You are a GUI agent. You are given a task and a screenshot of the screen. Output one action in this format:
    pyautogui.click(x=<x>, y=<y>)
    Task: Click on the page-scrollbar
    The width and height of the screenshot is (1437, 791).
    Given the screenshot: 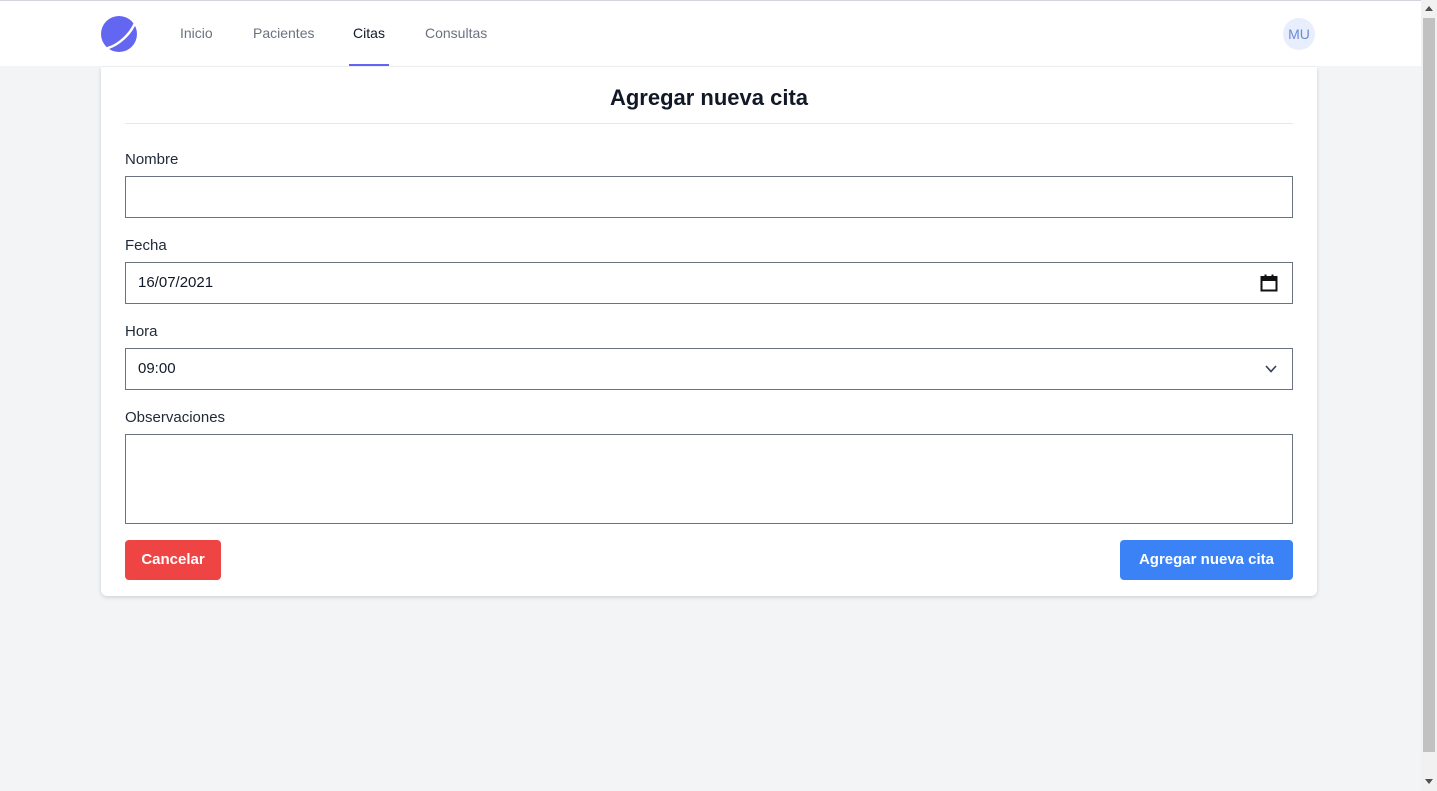 What is the action you would take?
    pyautogui.click(x=1429, y=395)
    